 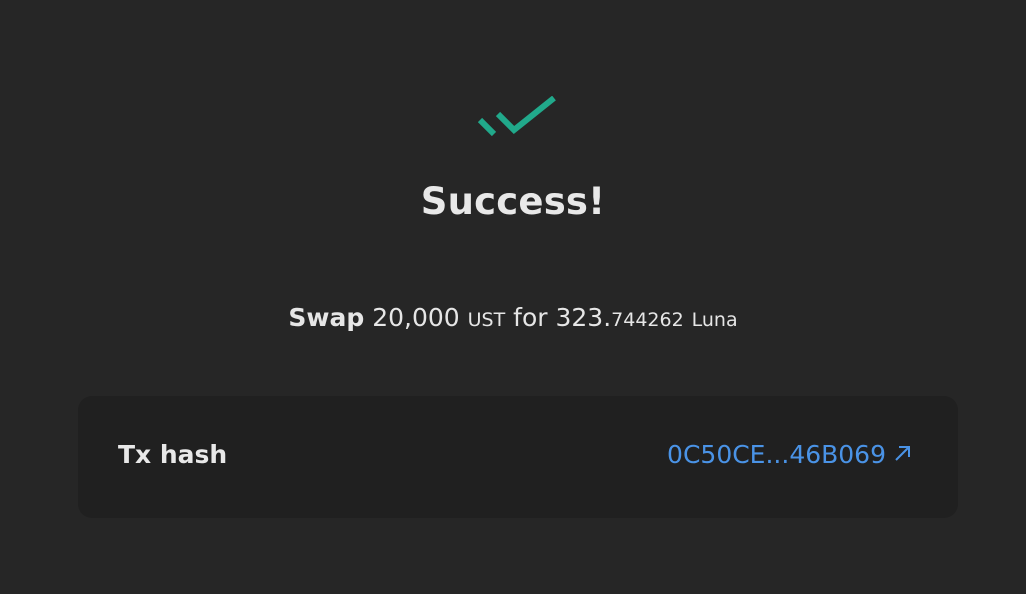 I want to click on amount-out-int: 323., so click(x=583, y=317).